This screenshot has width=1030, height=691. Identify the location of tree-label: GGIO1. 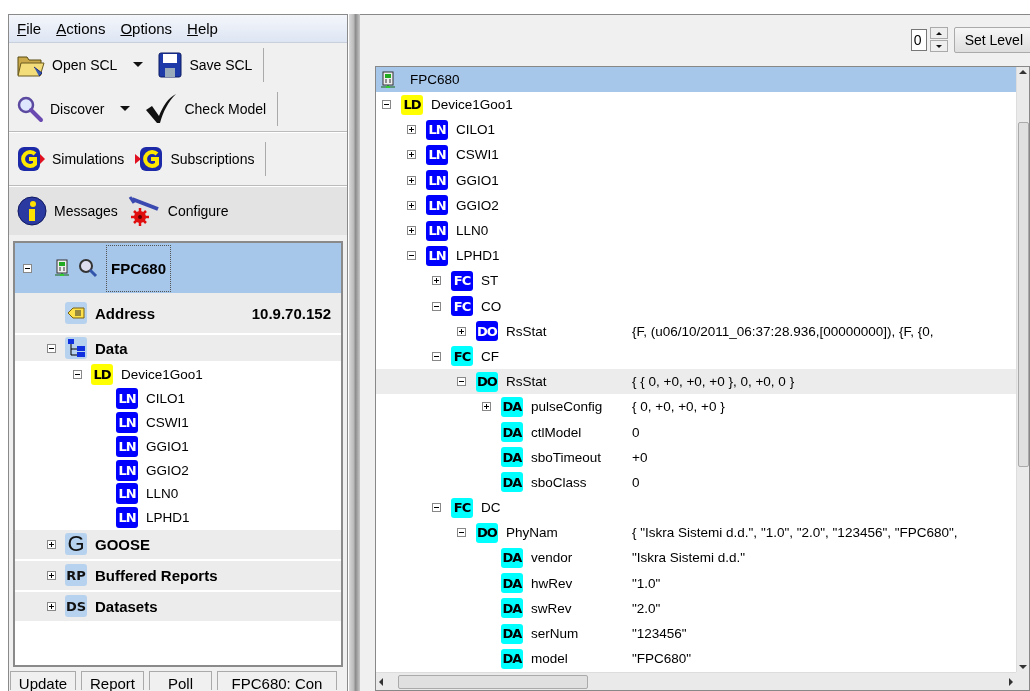
(167, 446).